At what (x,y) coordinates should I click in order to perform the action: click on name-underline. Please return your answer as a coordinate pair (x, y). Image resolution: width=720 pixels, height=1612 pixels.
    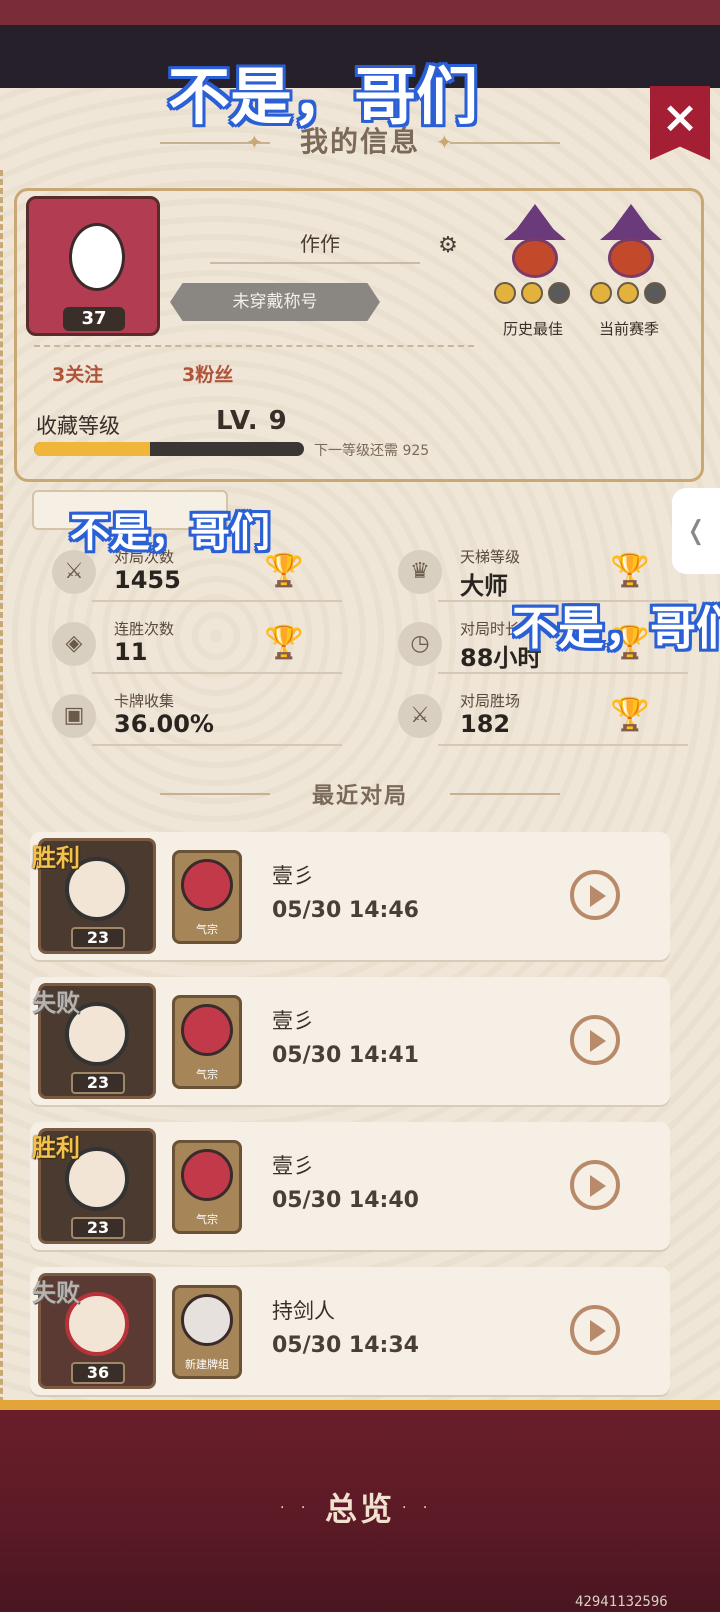
    Looking at the image, I should click on (315, 263).